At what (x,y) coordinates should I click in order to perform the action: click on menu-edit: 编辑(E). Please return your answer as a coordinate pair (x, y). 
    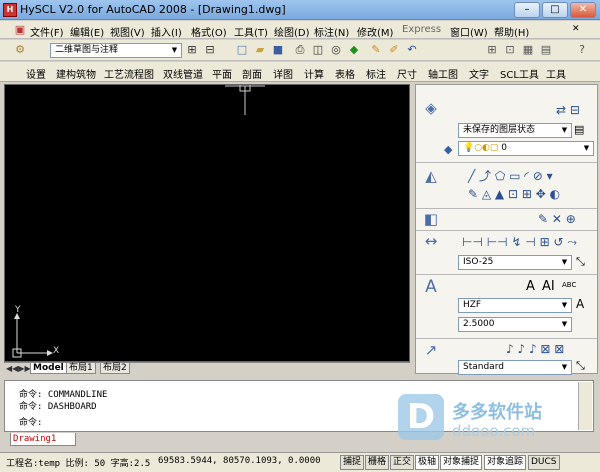
    Looking at the image, I should click on (87, 31).